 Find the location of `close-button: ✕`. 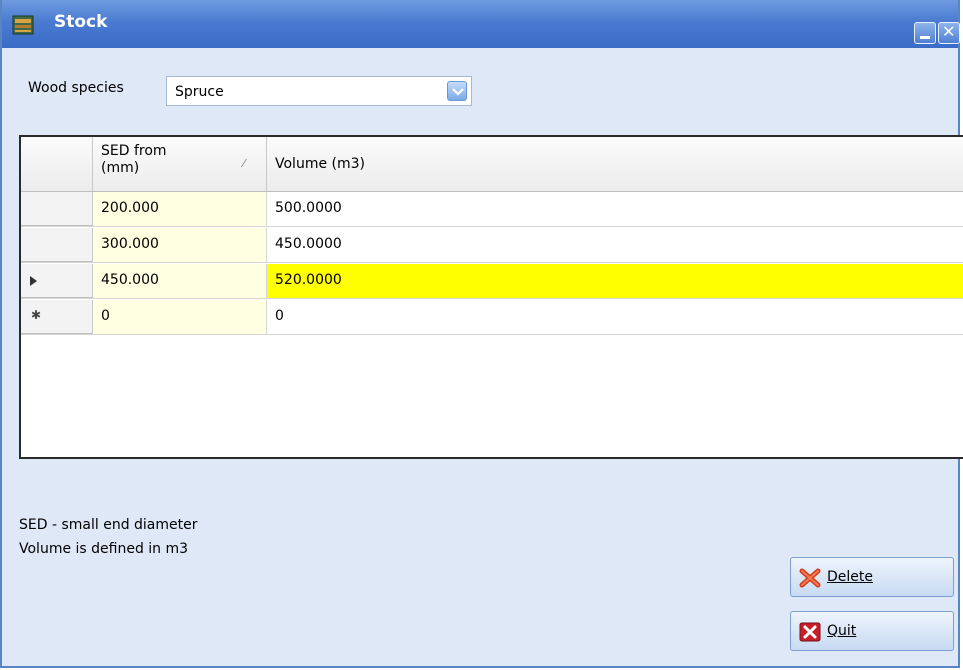

close-button: ✕ is located at coordinates (949, 33).